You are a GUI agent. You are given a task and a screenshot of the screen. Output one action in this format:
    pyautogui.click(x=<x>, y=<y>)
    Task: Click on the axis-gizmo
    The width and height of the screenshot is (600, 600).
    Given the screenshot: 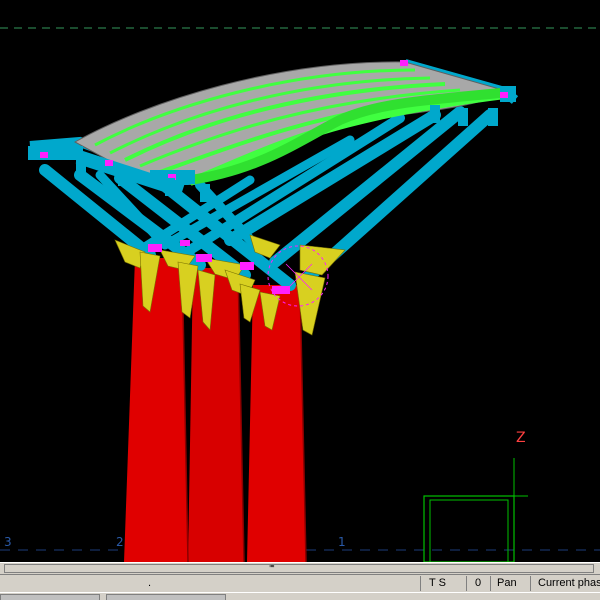 What is the action you would take?
    pyautogui.click(x=475, y=510)
    